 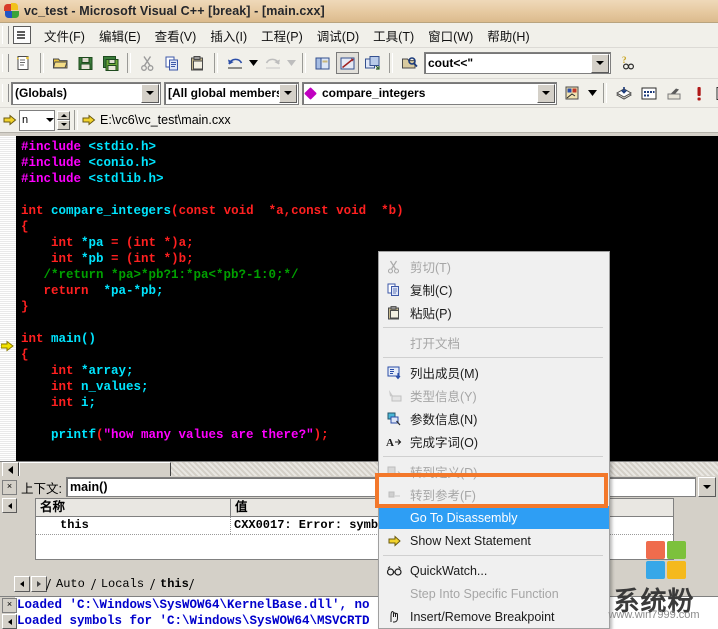 I want to click on undo-dropdown-icon, so click(x=253, y=63).